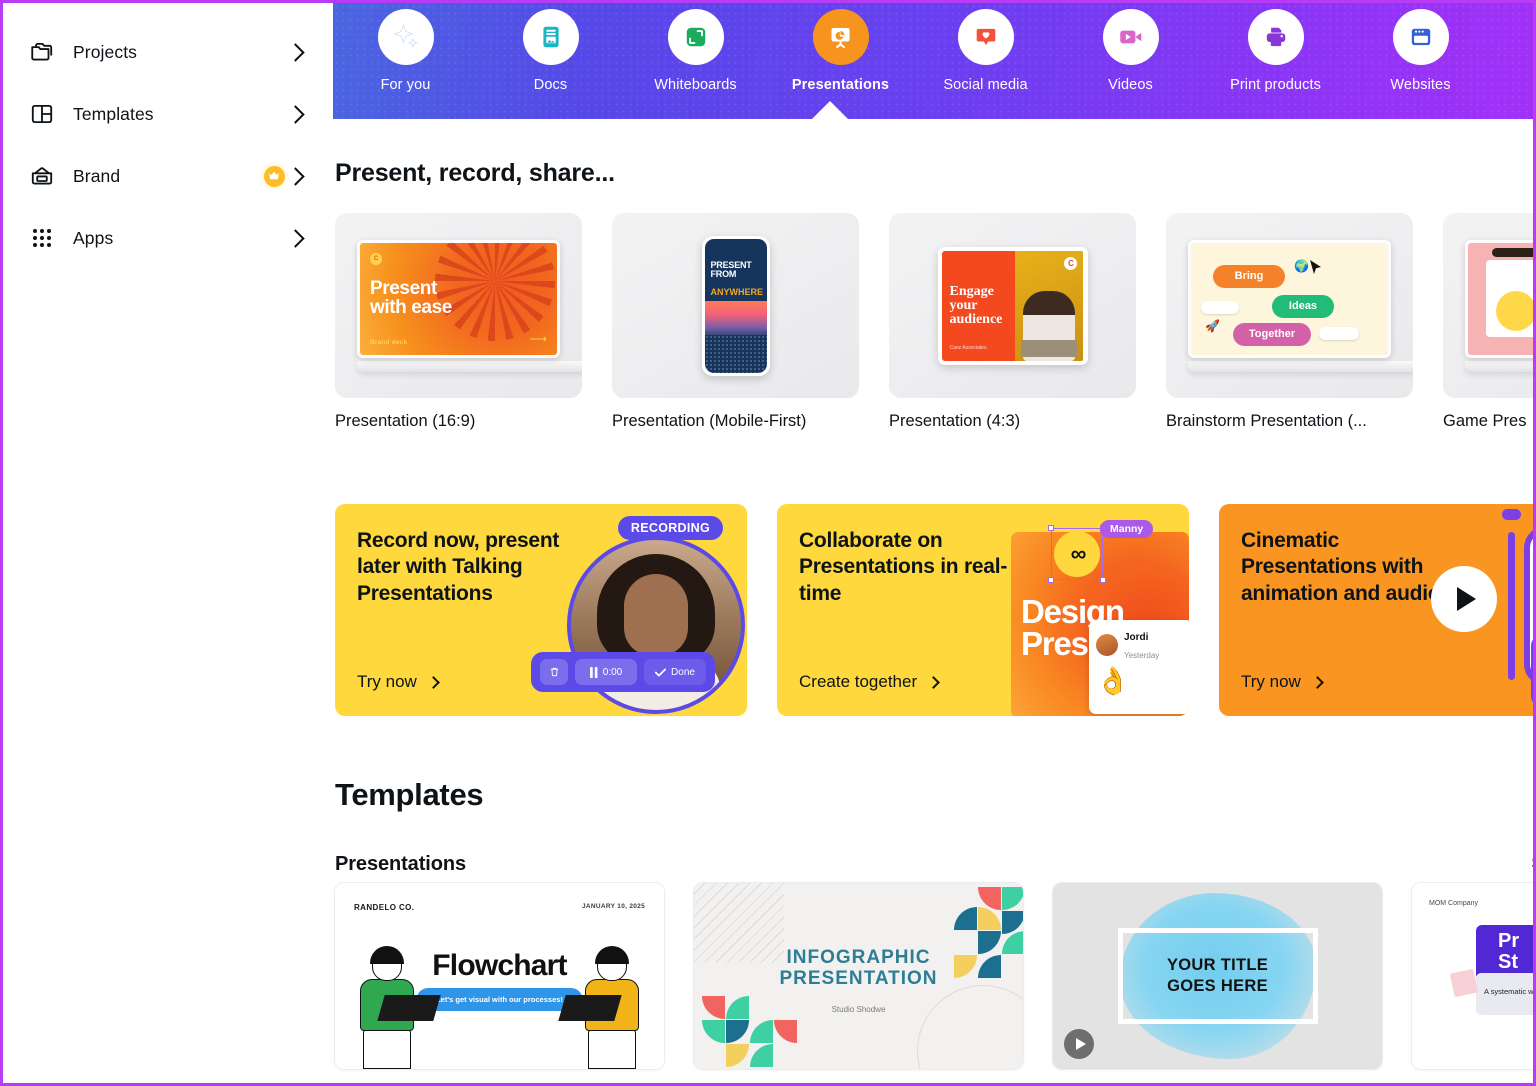 The width and height of the screenshot is (1536, 1086). I want to click on active-tab-notch, so click(830, 110).